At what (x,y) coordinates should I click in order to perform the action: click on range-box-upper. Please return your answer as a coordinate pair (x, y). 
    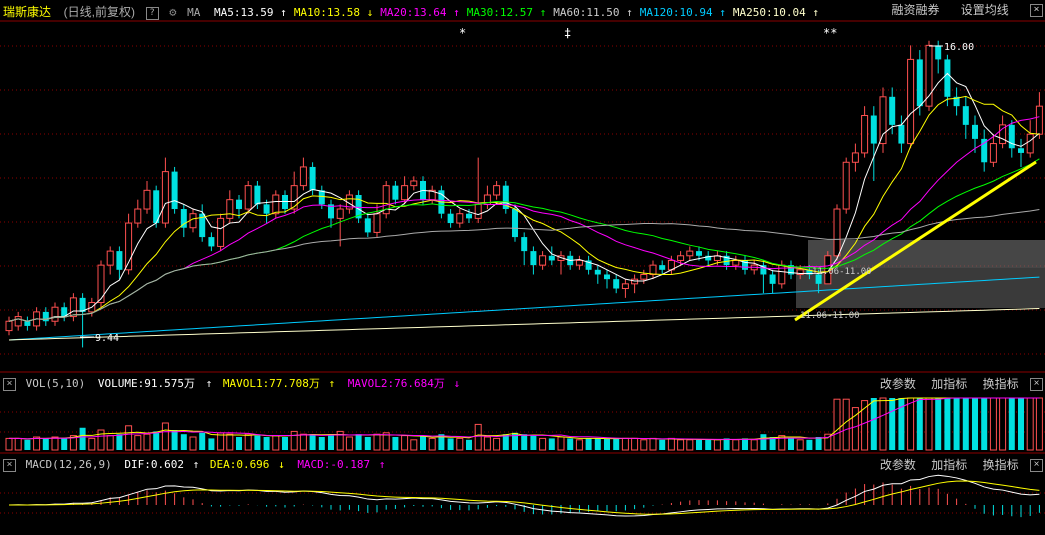
    Looking at the image, I should click on (926, 254).